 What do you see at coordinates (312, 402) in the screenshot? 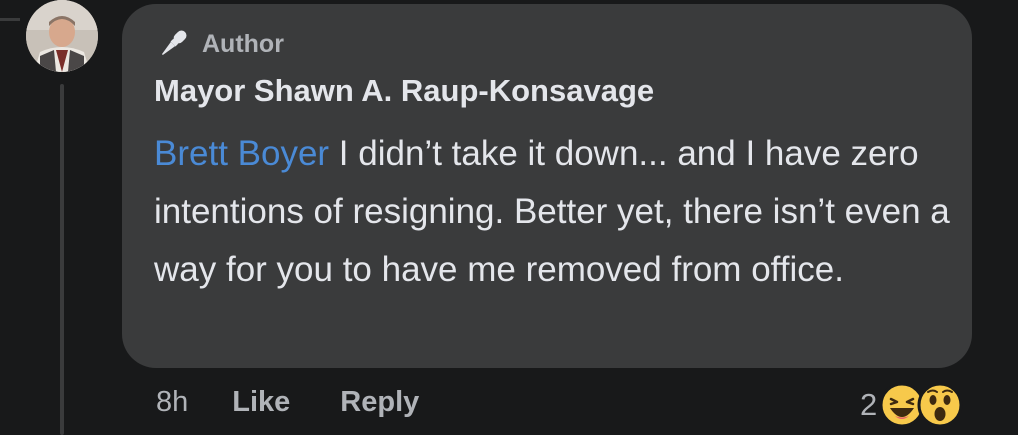
I see `comment-actions: 8h Like Reply` at bounding box center [312, 402].